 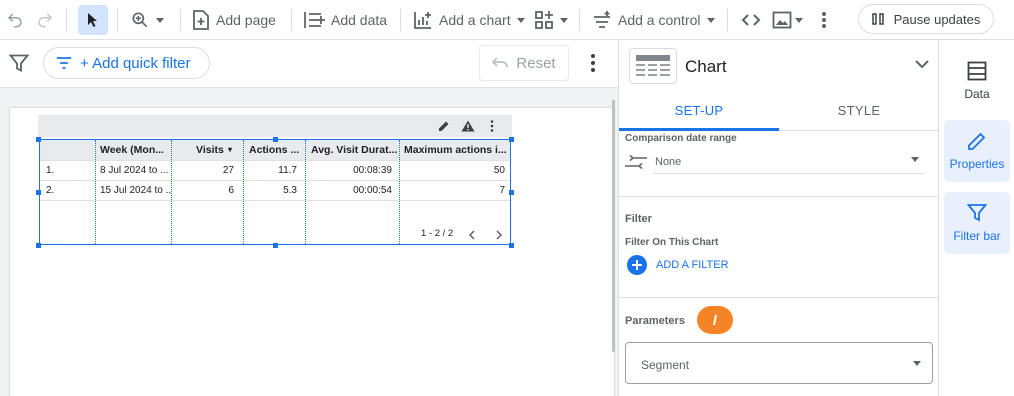 What do you see at coordinates (228, 170) in the screenshot?
I see `cell-visits: 27` at bounding box center [228, 170].